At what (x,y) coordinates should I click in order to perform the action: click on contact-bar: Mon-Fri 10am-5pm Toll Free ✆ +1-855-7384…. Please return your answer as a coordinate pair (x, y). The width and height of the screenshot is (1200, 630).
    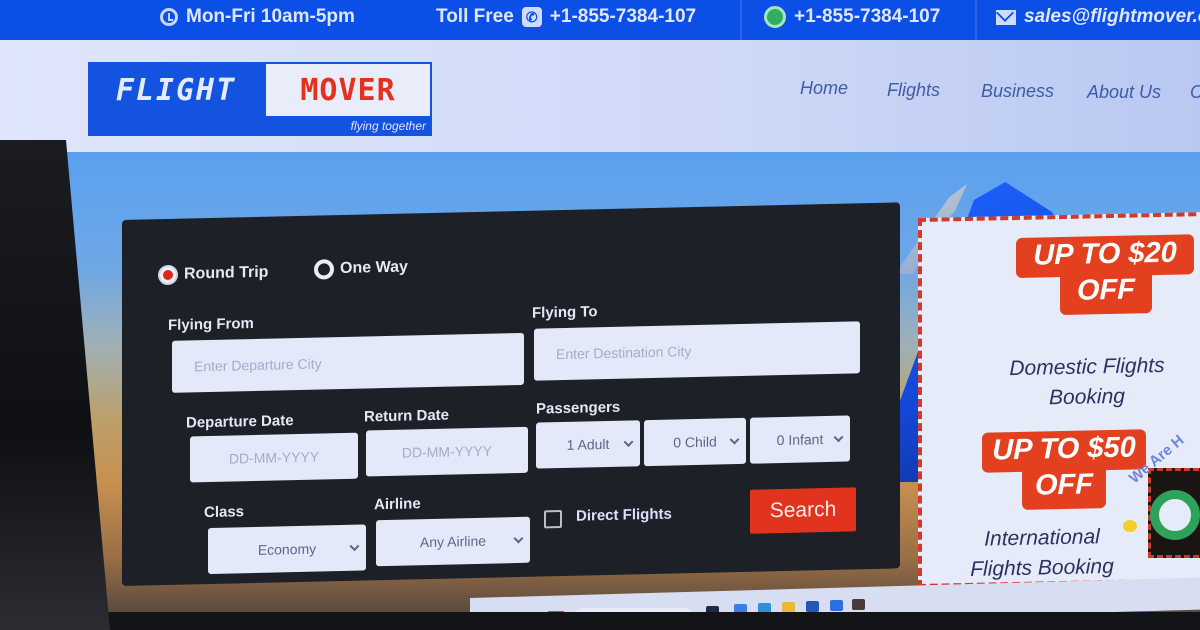
    Looking at the image, I should click on (600, 20).